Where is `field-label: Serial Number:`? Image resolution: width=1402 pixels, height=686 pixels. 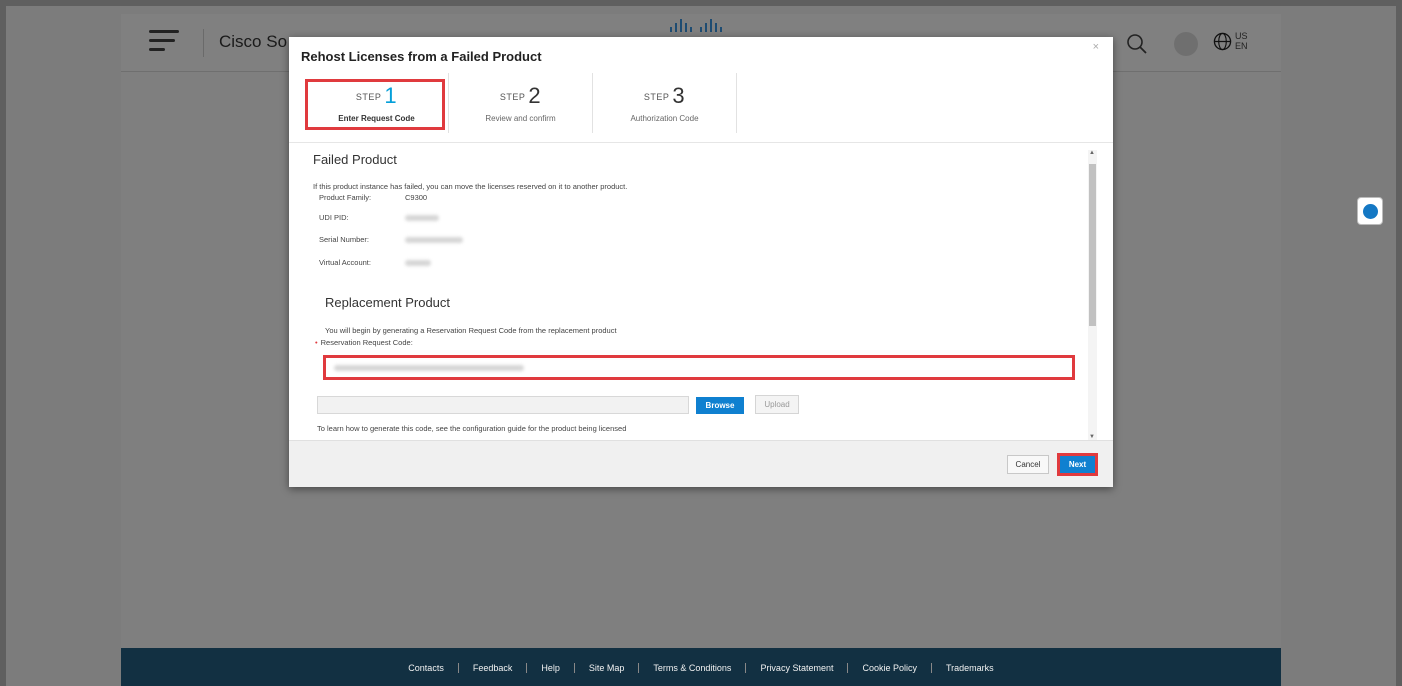 field-label: Serial Number: is located at coordinates (344, 239).